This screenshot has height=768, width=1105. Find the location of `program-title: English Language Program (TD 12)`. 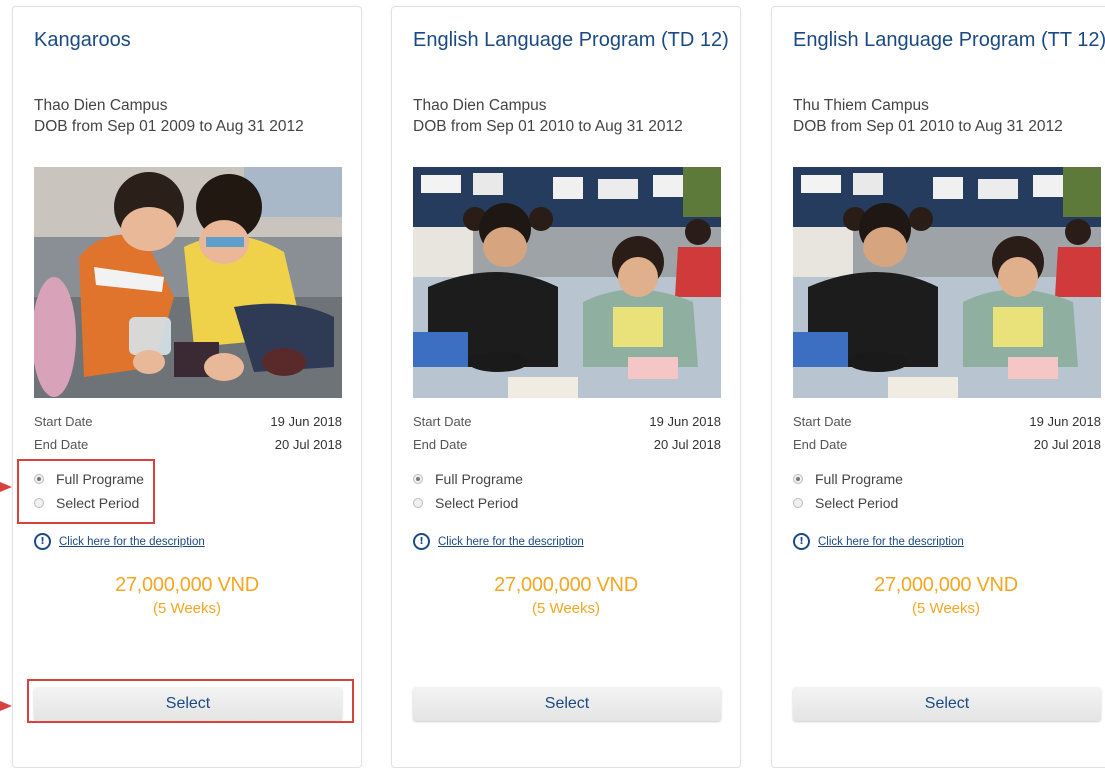

program-title: English Language Program (TD 12) is located at coordinates (571, 40).